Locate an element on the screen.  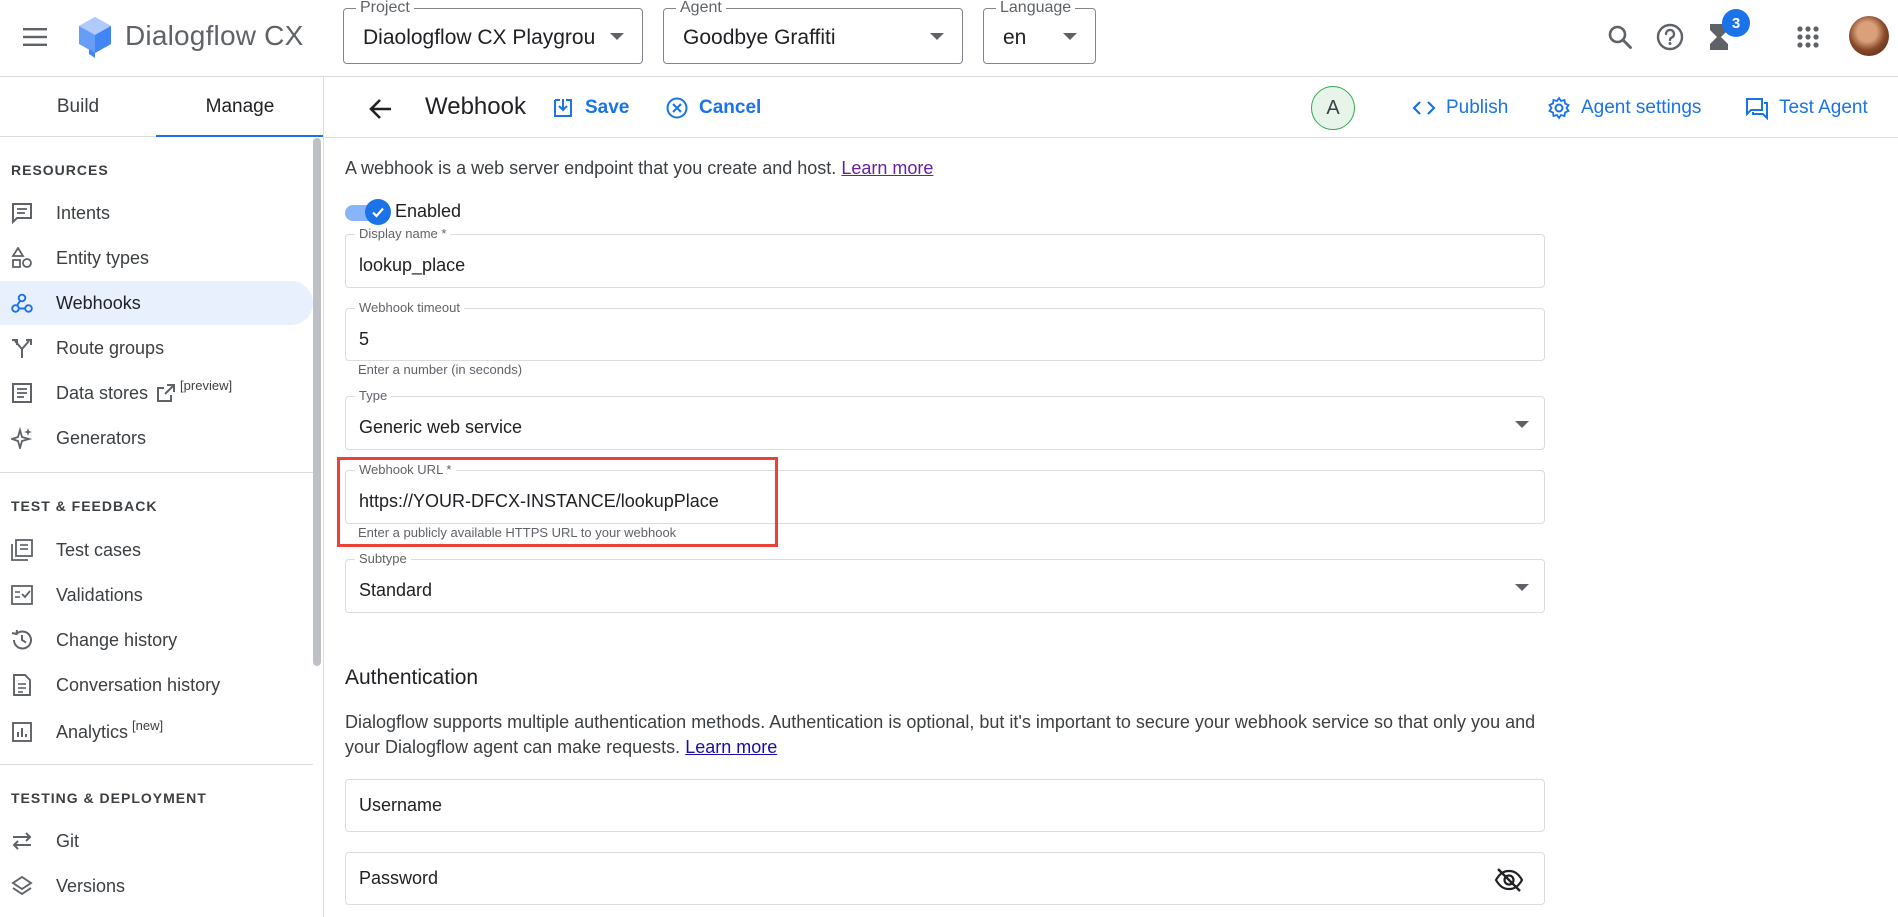
annotation-highlight-box is located at coordinates (557, 502).